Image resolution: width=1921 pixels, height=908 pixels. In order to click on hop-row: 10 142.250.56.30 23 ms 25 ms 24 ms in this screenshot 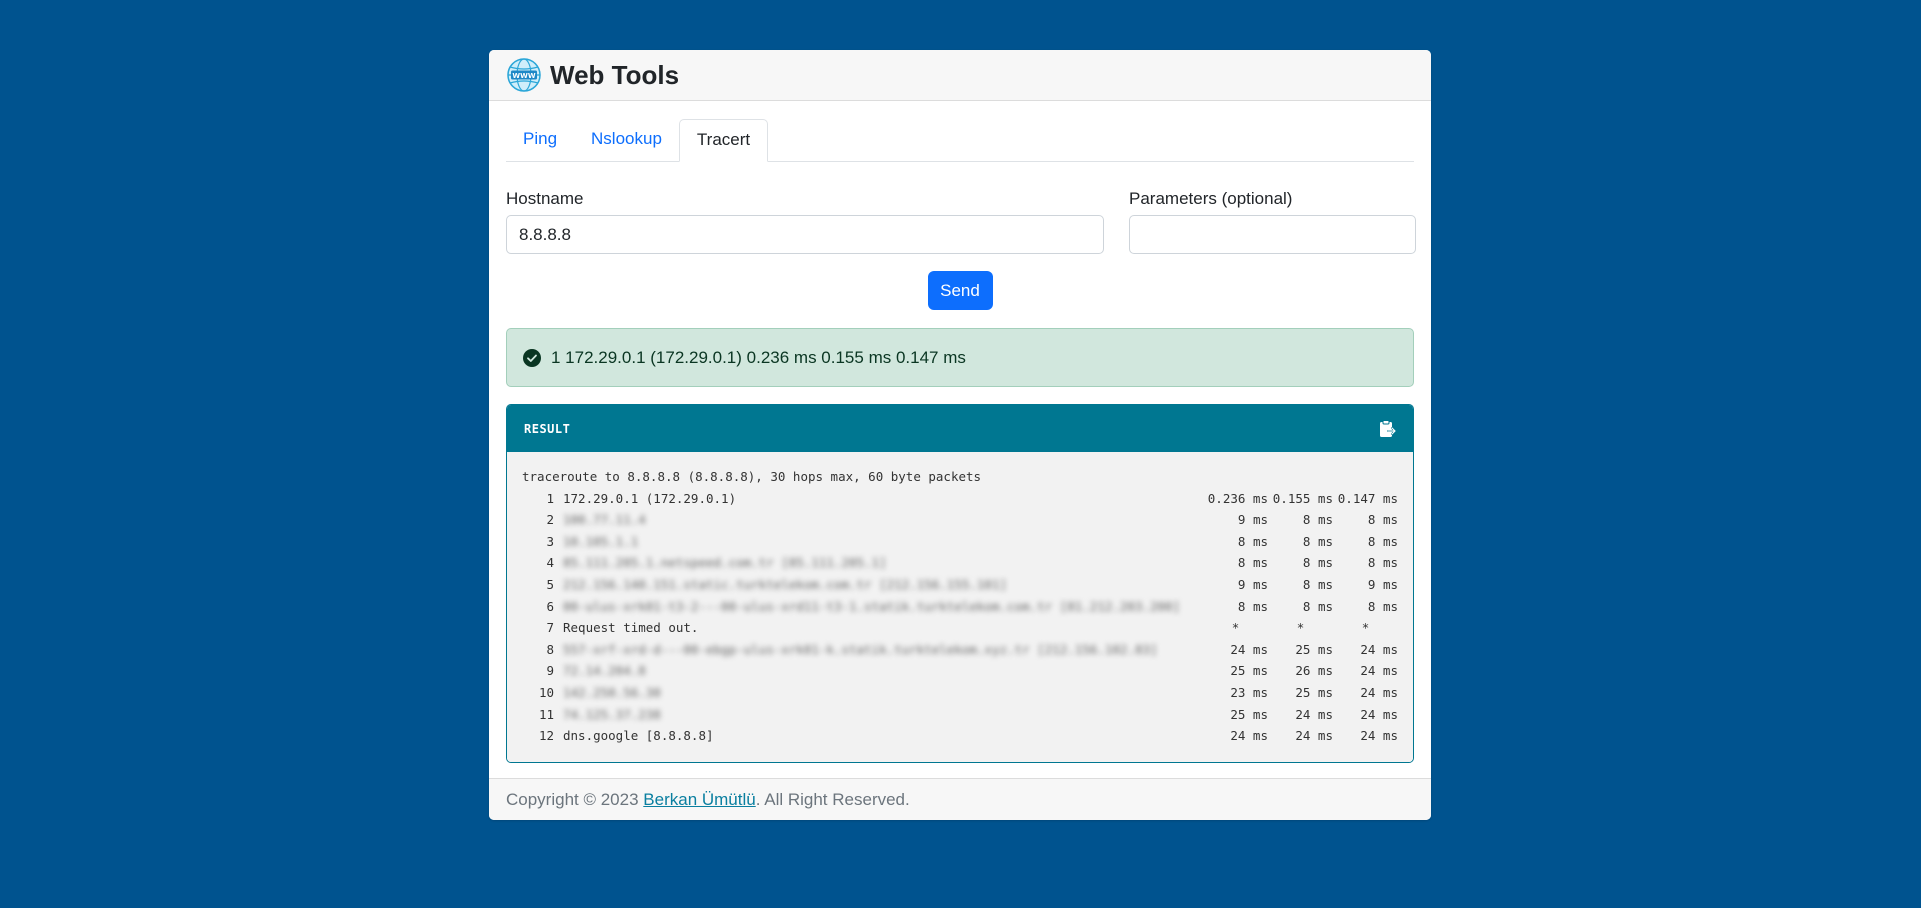, I will do `click(960, 693)`.